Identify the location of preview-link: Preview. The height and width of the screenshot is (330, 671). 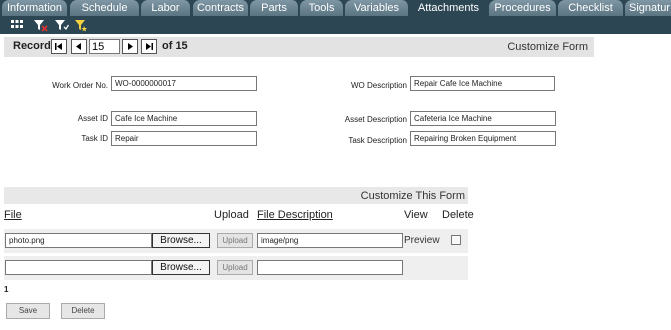
(422, 240).